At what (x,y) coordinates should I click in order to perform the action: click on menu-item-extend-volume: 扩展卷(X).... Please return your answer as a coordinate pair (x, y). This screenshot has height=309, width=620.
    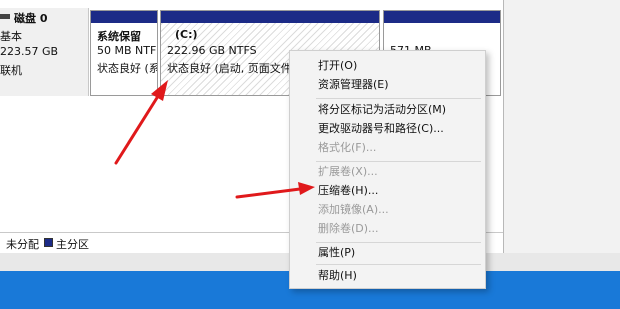
    Looking at the image, I should click on (348, 172).